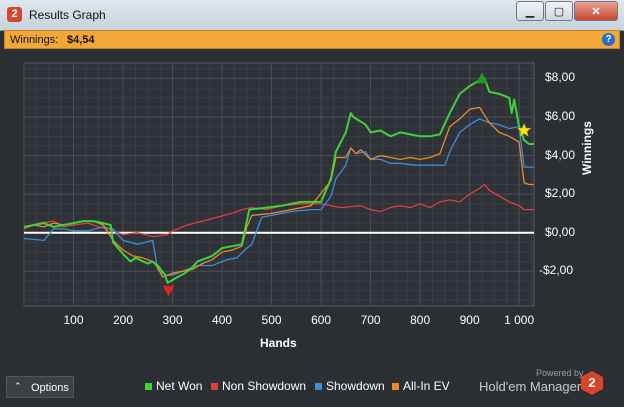 This screenshot has width=624, height=407. What do you see at coordinates (355, 386) in the screenshot?
I see `legend-label: Showdown` at bounding box center [355, 386].